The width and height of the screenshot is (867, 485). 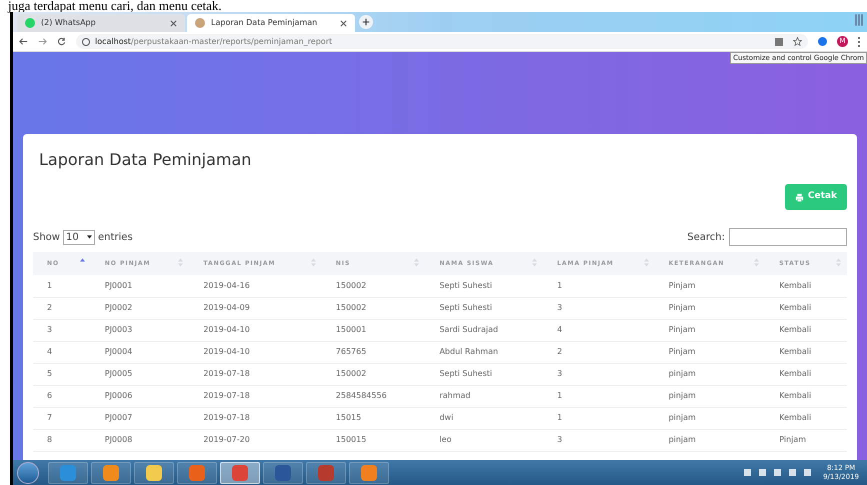 I want to click on table-cell: PJ0008, so click(x=140, y=440).